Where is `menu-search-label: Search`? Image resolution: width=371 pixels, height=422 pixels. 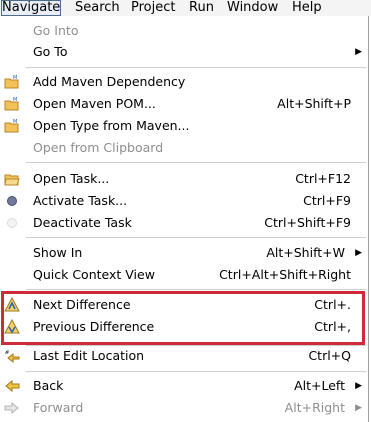 menu-search-label: Search is located at coordinates (97, 7).